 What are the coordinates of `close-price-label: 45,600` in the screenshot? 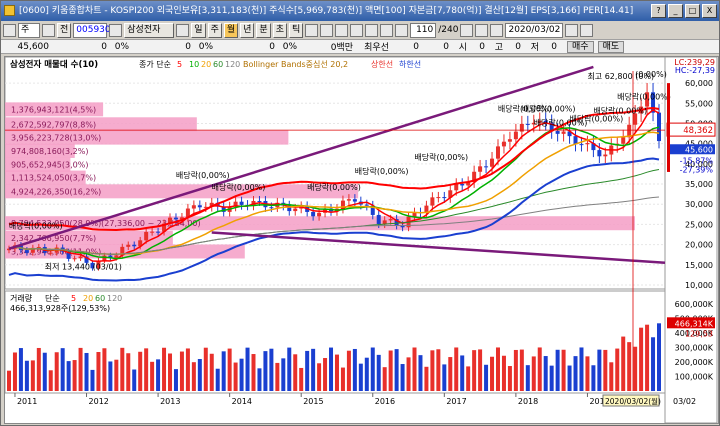 It's located at (699, 149).